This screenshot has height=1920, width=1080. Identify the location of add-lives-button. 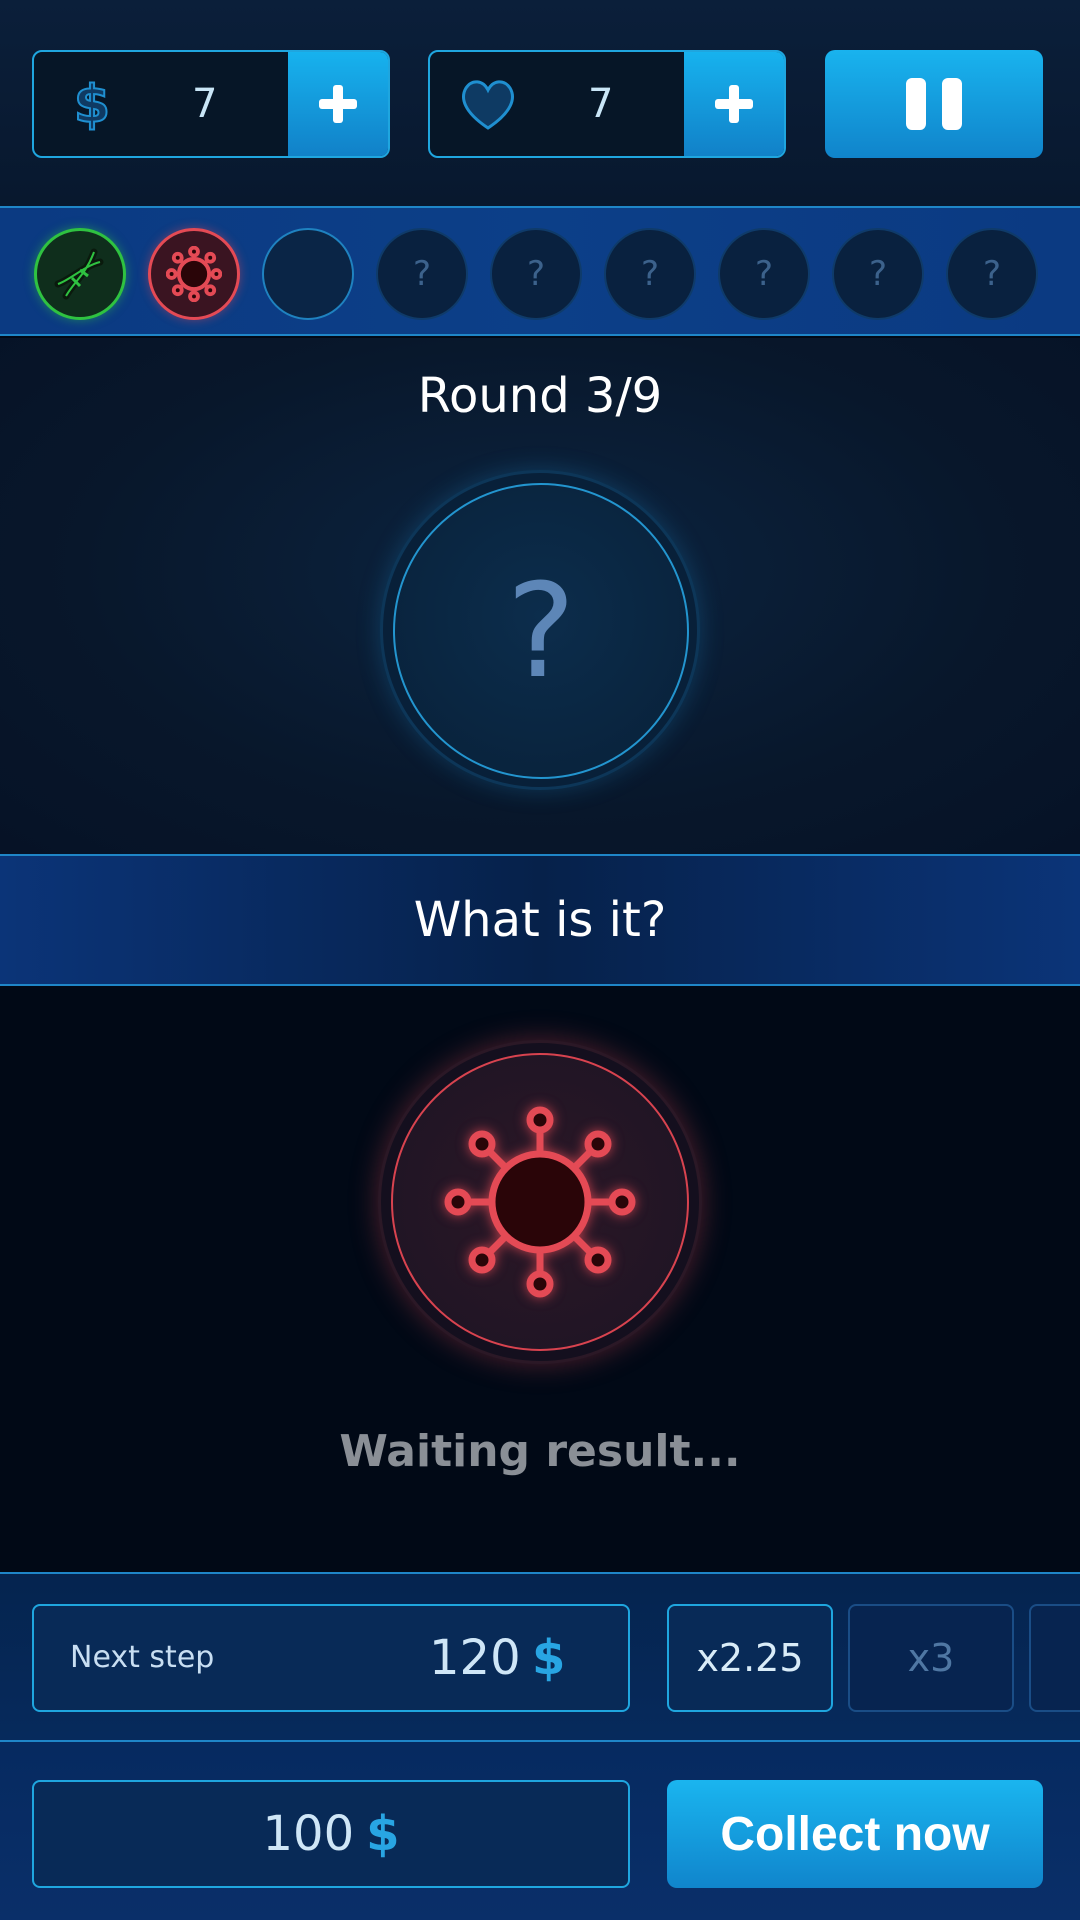
(734, 104).